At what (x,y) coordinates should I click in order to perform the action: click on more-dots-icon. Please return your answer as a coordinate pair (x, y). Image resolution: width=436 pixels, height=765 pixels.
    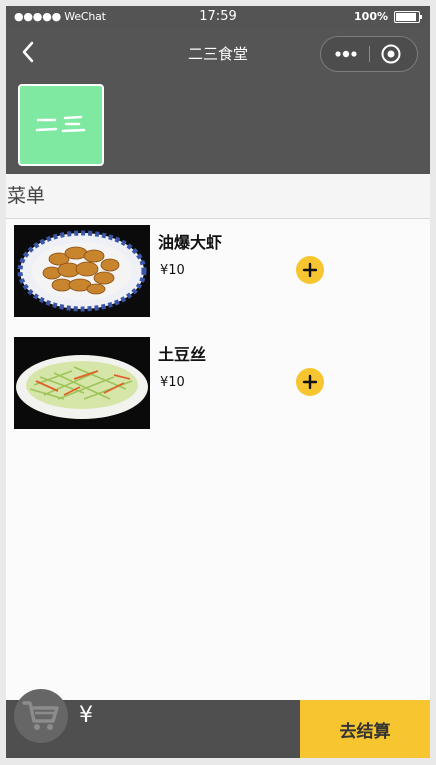
    Looking at the image, I should click on (346, 54).